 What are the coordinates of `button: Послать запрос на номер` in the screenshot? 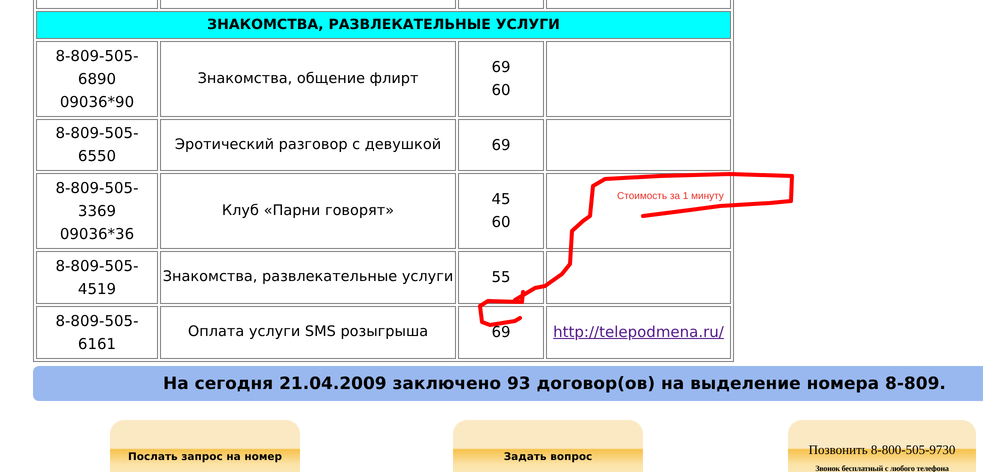 It's located at (205, 446).